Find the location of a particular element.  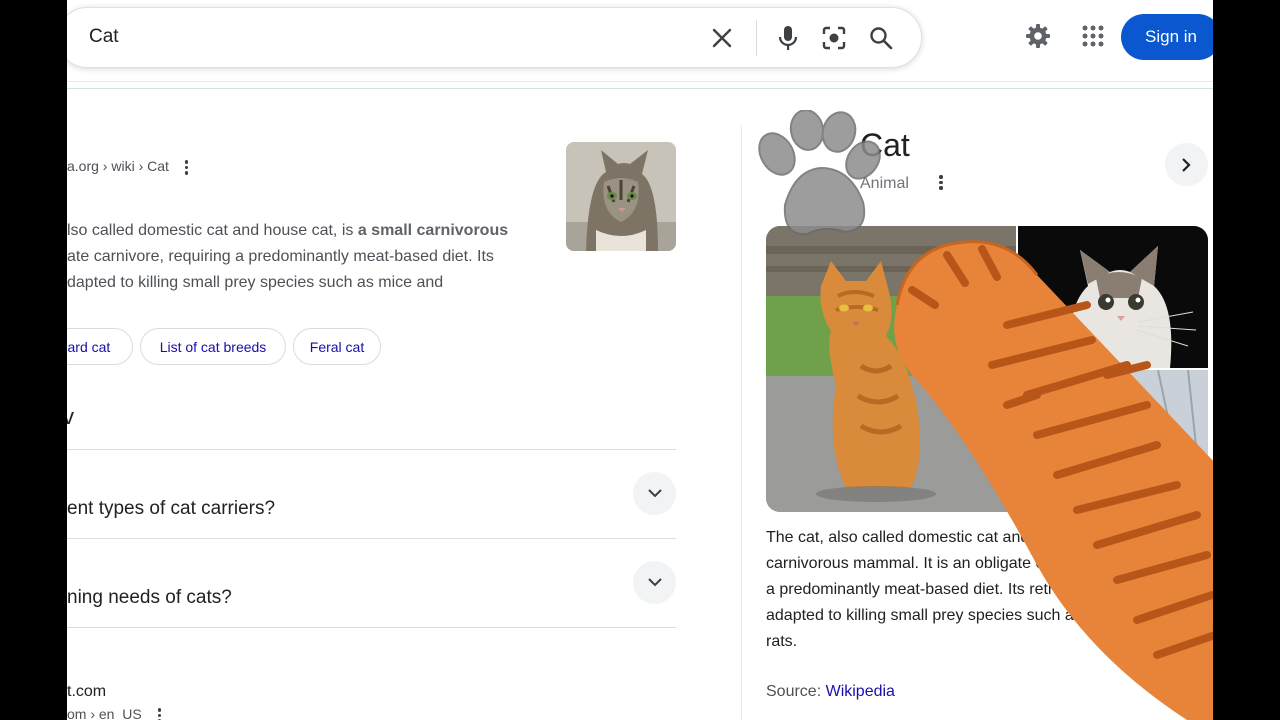

chevron-right-icon is located at coordinates (1186, 164).